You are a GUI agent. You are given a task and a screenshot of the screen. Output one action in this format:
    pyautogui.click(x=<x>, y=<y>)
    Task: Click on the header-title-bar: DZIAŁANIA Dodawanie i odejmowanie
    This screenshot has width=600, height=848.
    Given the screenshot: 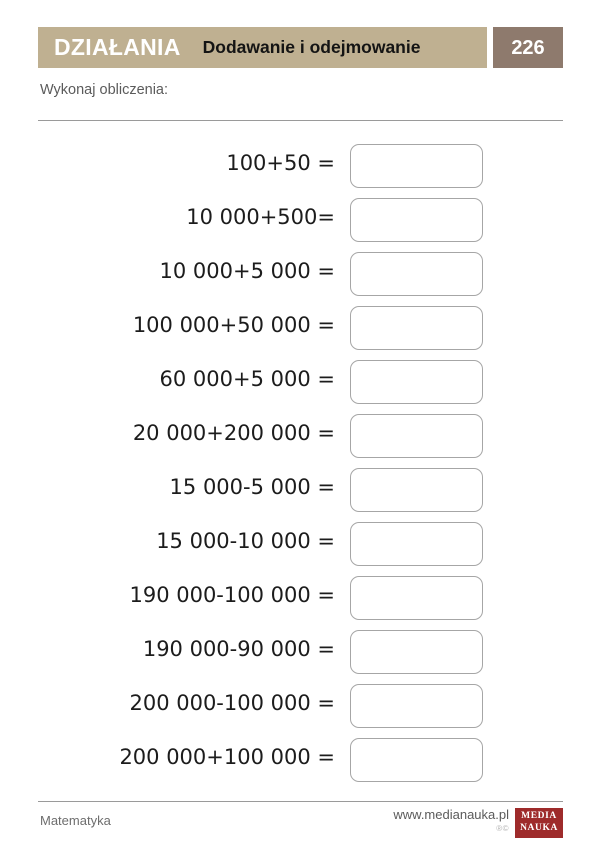 What is the action you would take?
    pyautogui.click(x=262, y=47)
    